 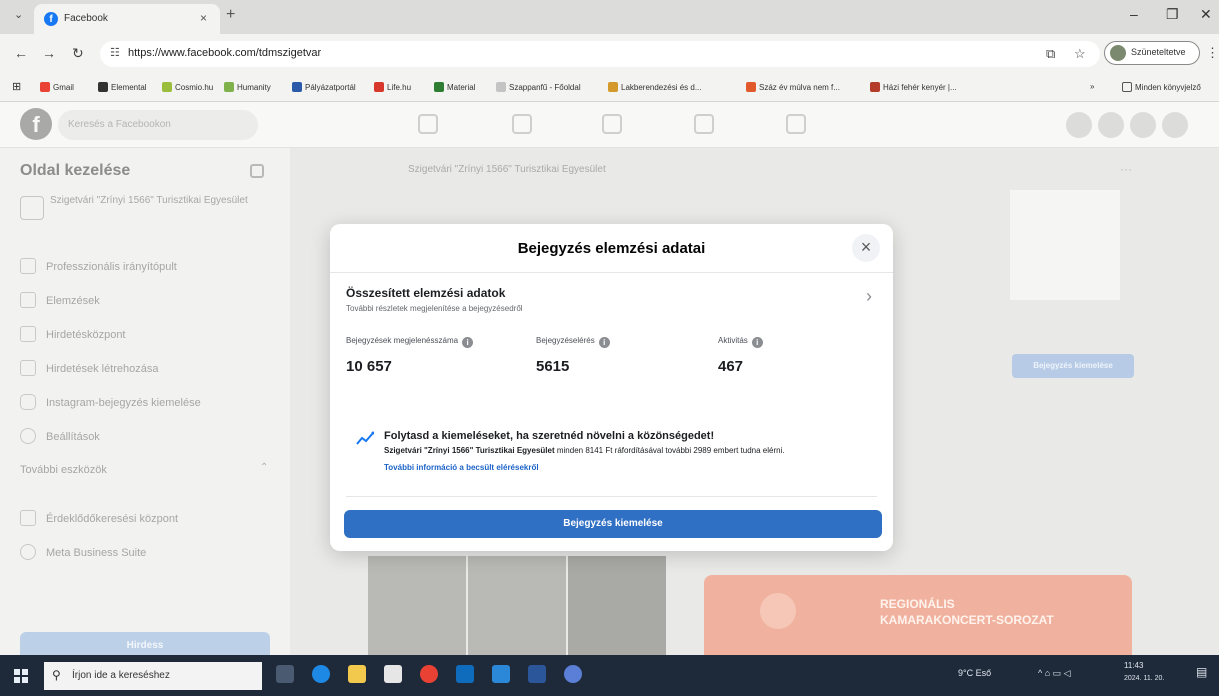 What do you see at coordinates (573, 674) in the screenshot?
I see `app-icon` at bounding box center [573, 674].